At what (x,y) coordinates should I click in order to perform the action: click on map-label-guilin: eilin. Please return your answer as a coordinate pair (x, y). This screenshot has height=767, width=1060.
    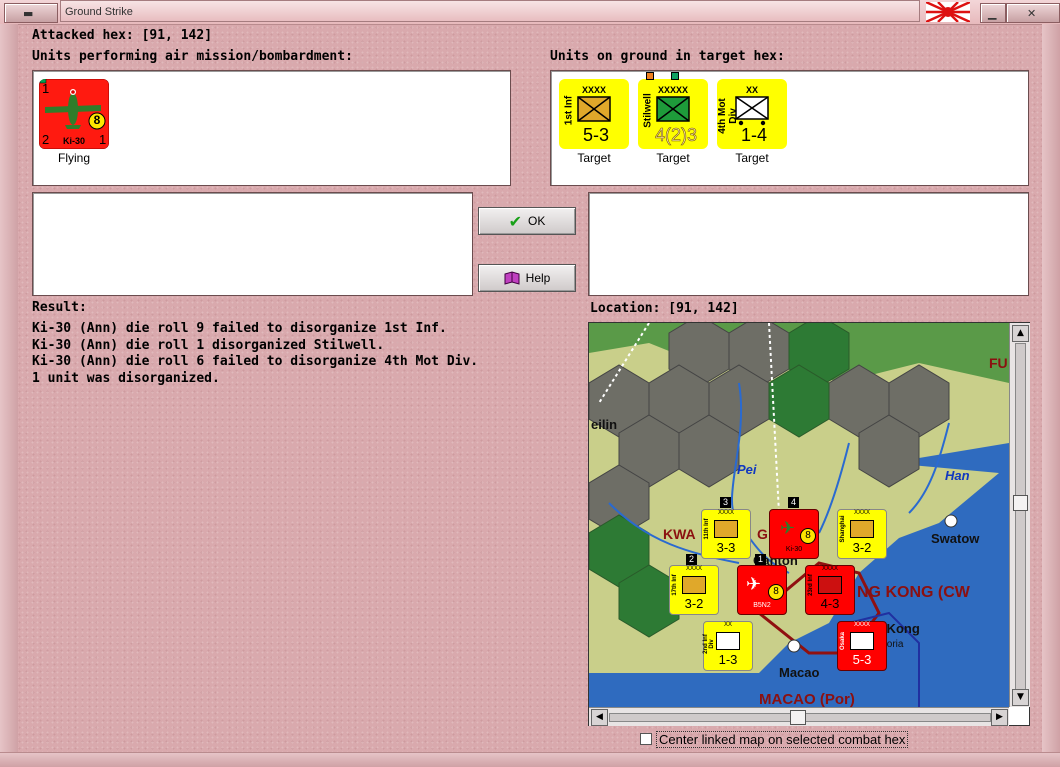
    Looking at the image, I should click on (604, 424).